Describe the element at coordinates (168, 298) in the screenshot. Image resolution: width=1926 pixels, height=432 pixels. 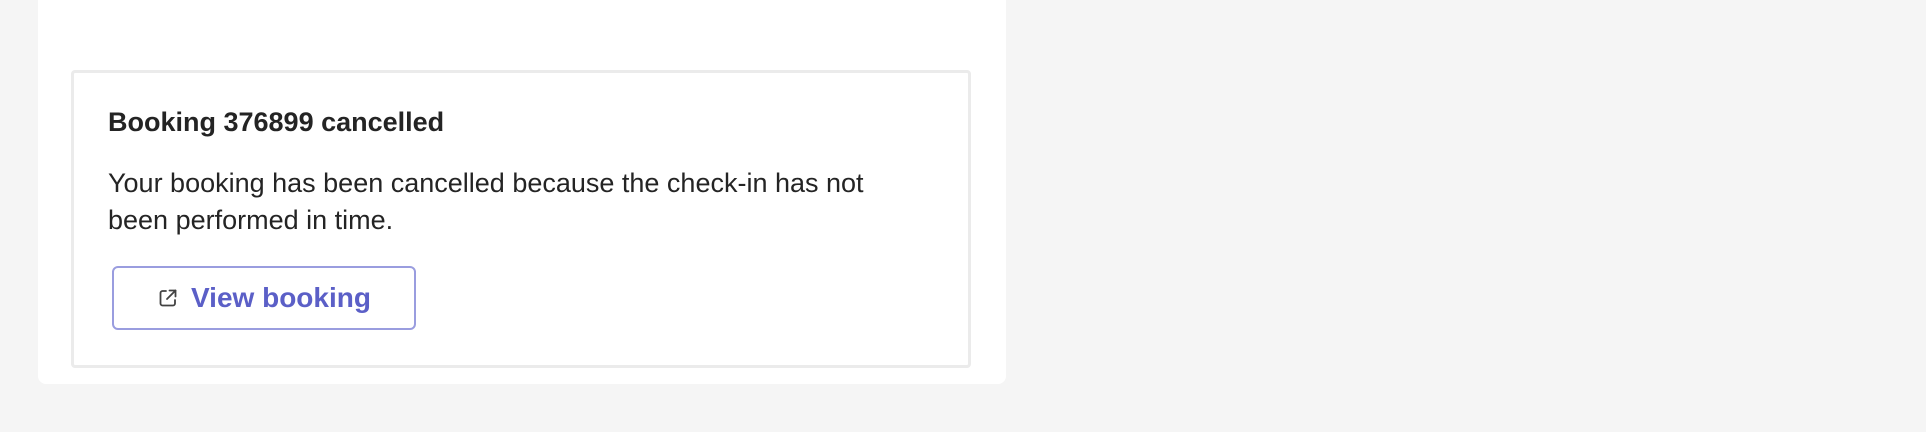
I see `external-link-icon` at that location.